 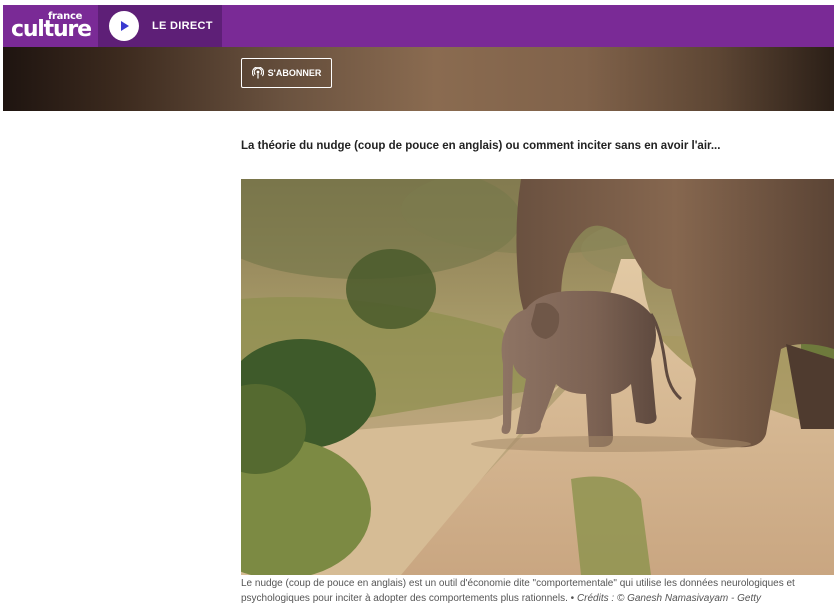 I want to click on photo-credit: Crédits : © Ganesh Namasivayam - Getty, so click(x=669, y=598).